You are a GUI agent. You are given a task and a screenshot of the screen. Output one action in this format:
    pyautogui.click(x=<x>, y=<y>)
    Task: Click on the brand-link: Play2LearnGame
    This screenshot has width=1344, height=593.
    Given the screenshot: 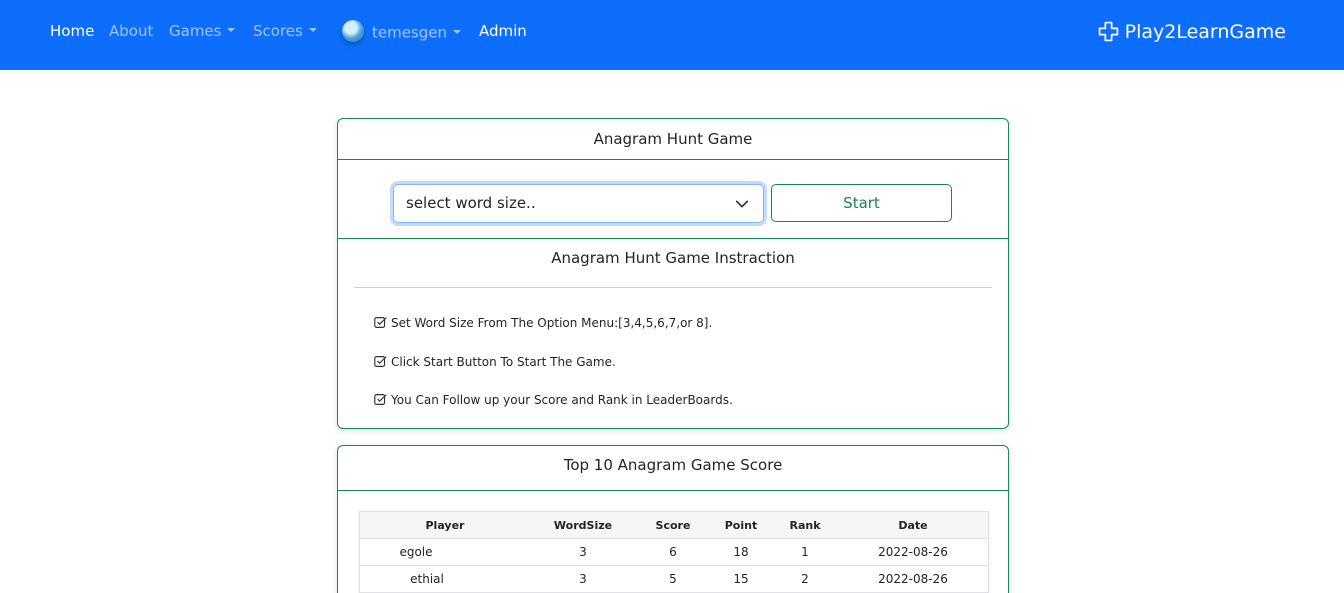 What is the action you would take?
    pyautogui.click(x=1192, y=32)
    